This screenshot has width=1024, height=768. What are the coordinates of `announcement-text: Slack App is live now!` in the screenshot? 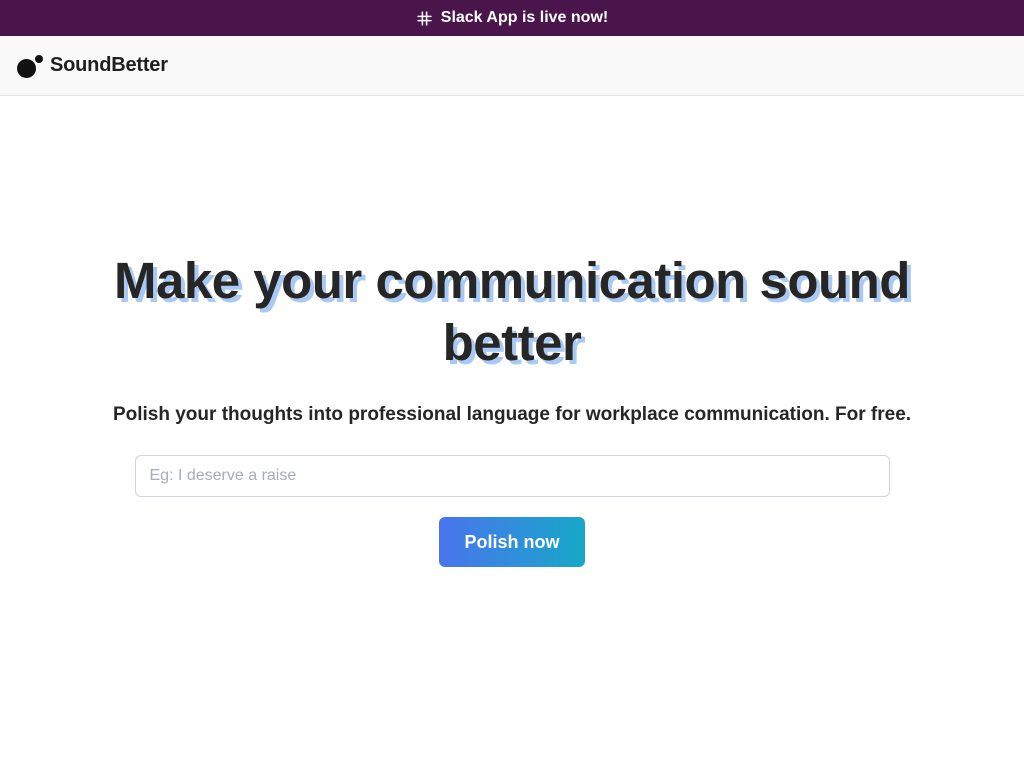 It's located at (524, 17).